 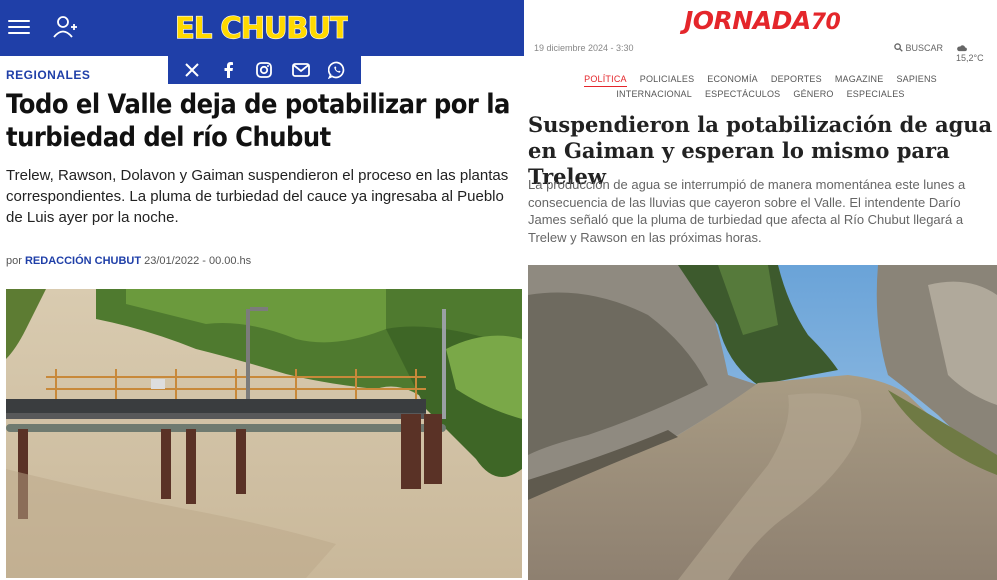 What do you see at coordinates (584, 48) in the screenshot?
I see `current-date: 19 diciembre 2024 - 3:30` at bounding box center [584, 48].